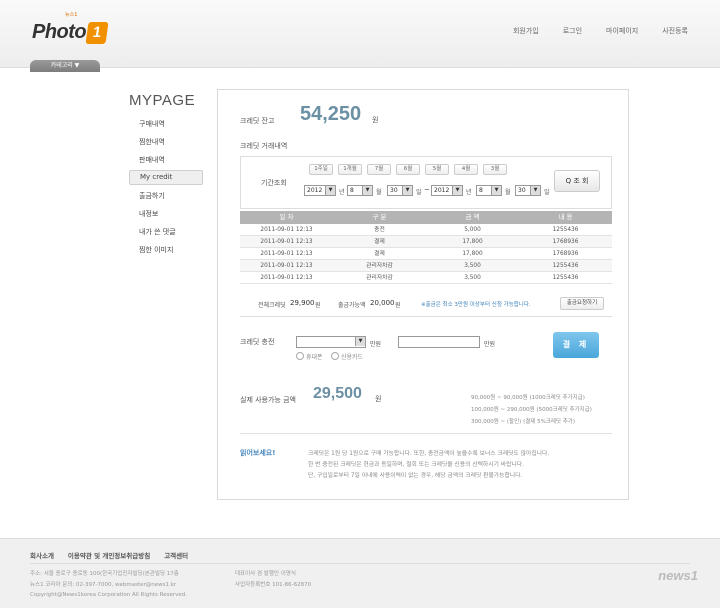 The image size is (720, 608). What do you see at coordinates (528, 398) in the screenshot?
I see `bonus-tier-1: 90,000원 ~ 90,000원 (1000크레딧 추가지급)` at bounding box center [528, 398].